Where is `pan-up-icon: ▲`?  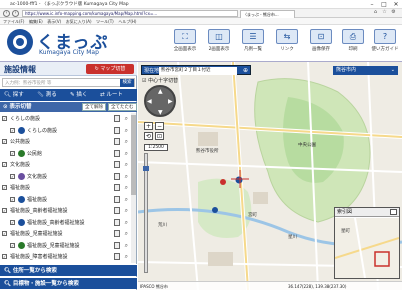
pan-up-icon: ▲ is located at coordinates (160, 91).